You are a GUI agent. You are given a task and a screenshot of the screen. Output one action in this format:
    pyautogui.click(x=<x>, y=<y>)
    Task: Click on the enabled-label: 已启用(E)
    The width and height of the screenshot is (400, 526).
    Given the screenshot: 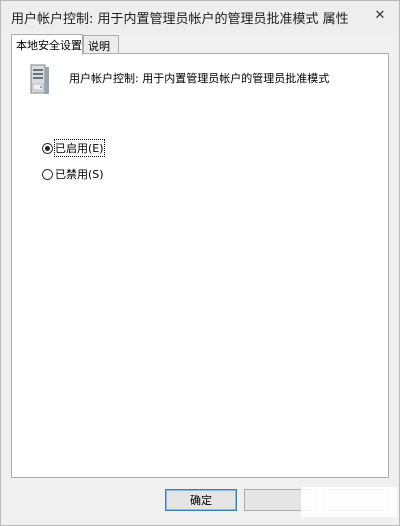 What is the action you would take?
    pyautogui.click(x=79, y=148)
    